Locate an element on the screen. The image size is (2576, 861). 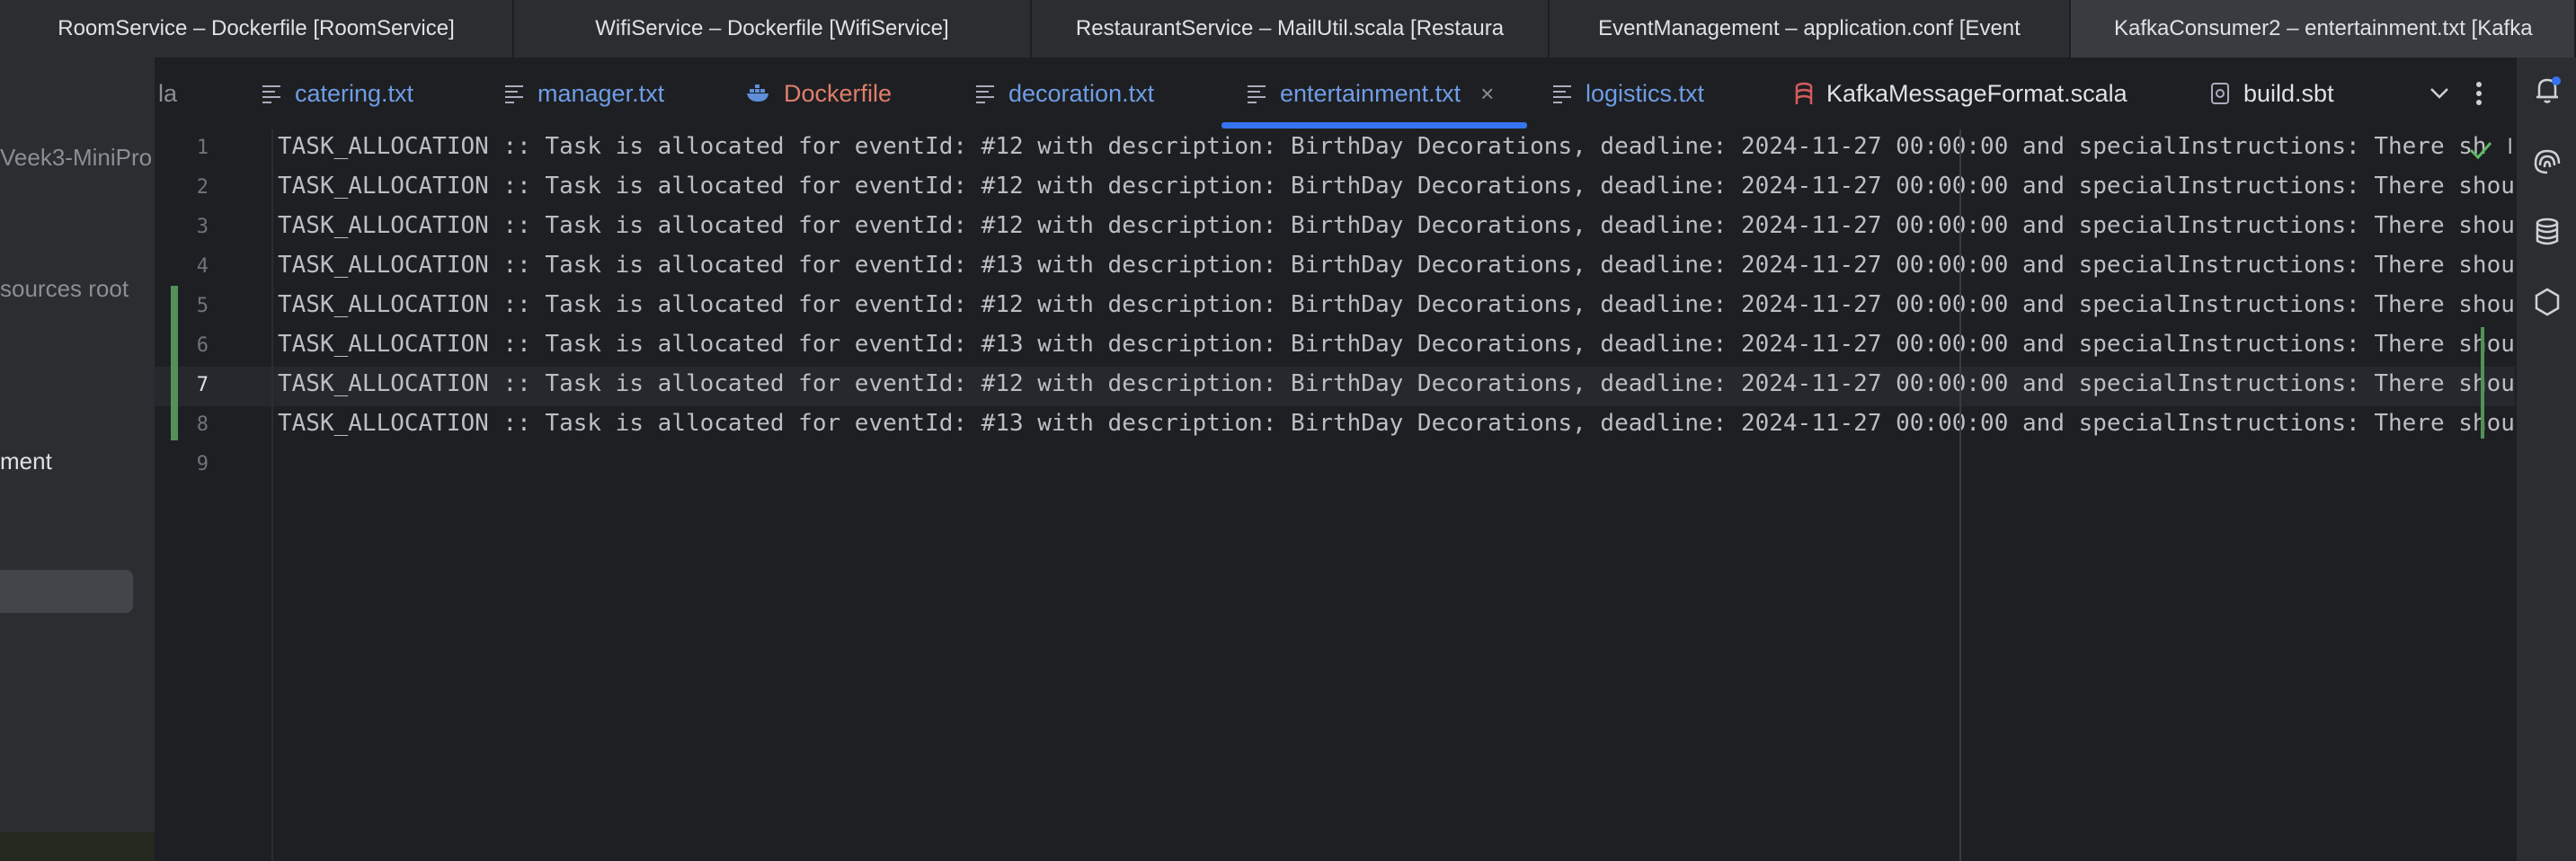
tab-label: KafkaMessageFormat.scala is located at coordinates (1976, 93).